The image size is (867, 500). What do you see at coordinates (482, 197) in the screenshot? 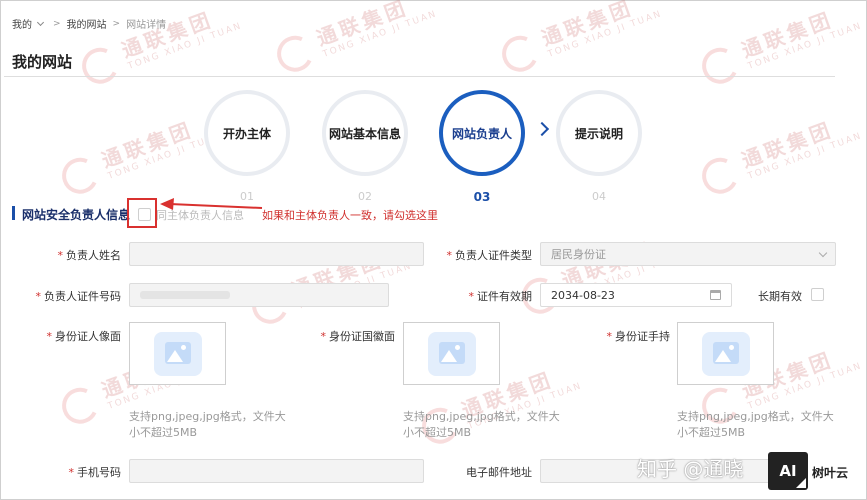
I see `step-number-active: 03` at bounding box center [482, 197].